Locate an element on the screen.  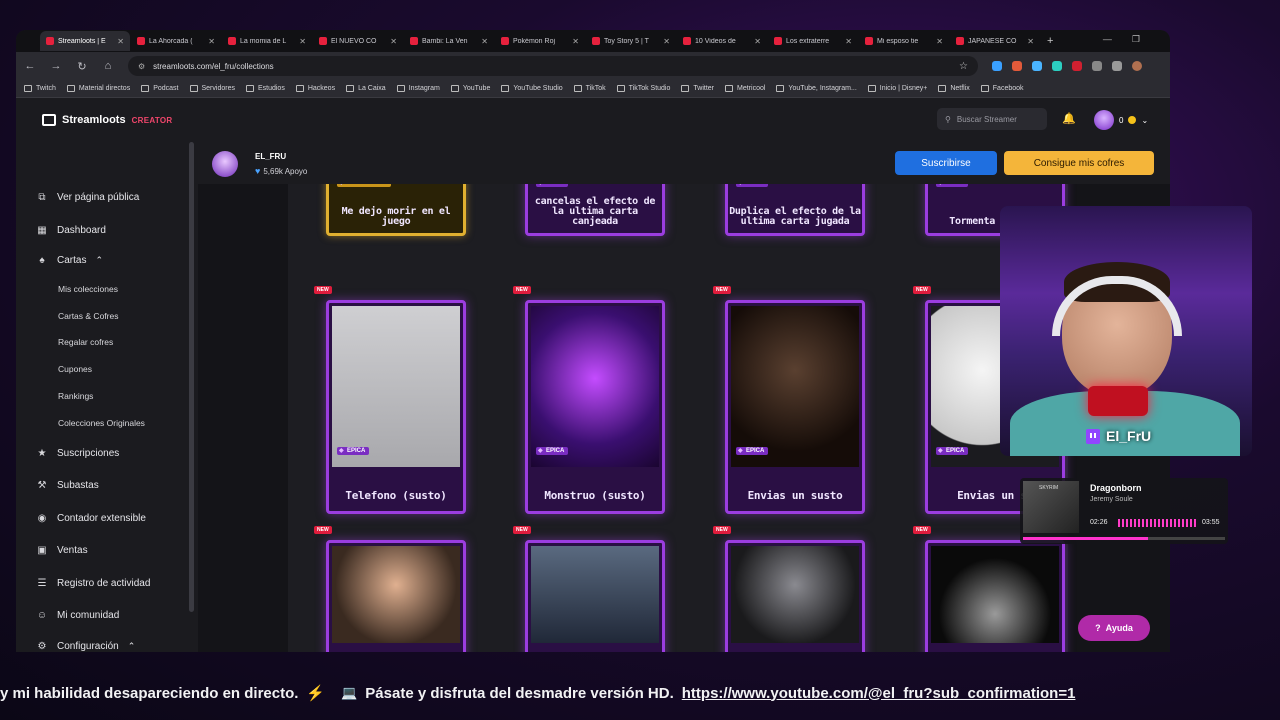
browser-tab: 10 Videos de ✕ is located at coordinates (722, 41).